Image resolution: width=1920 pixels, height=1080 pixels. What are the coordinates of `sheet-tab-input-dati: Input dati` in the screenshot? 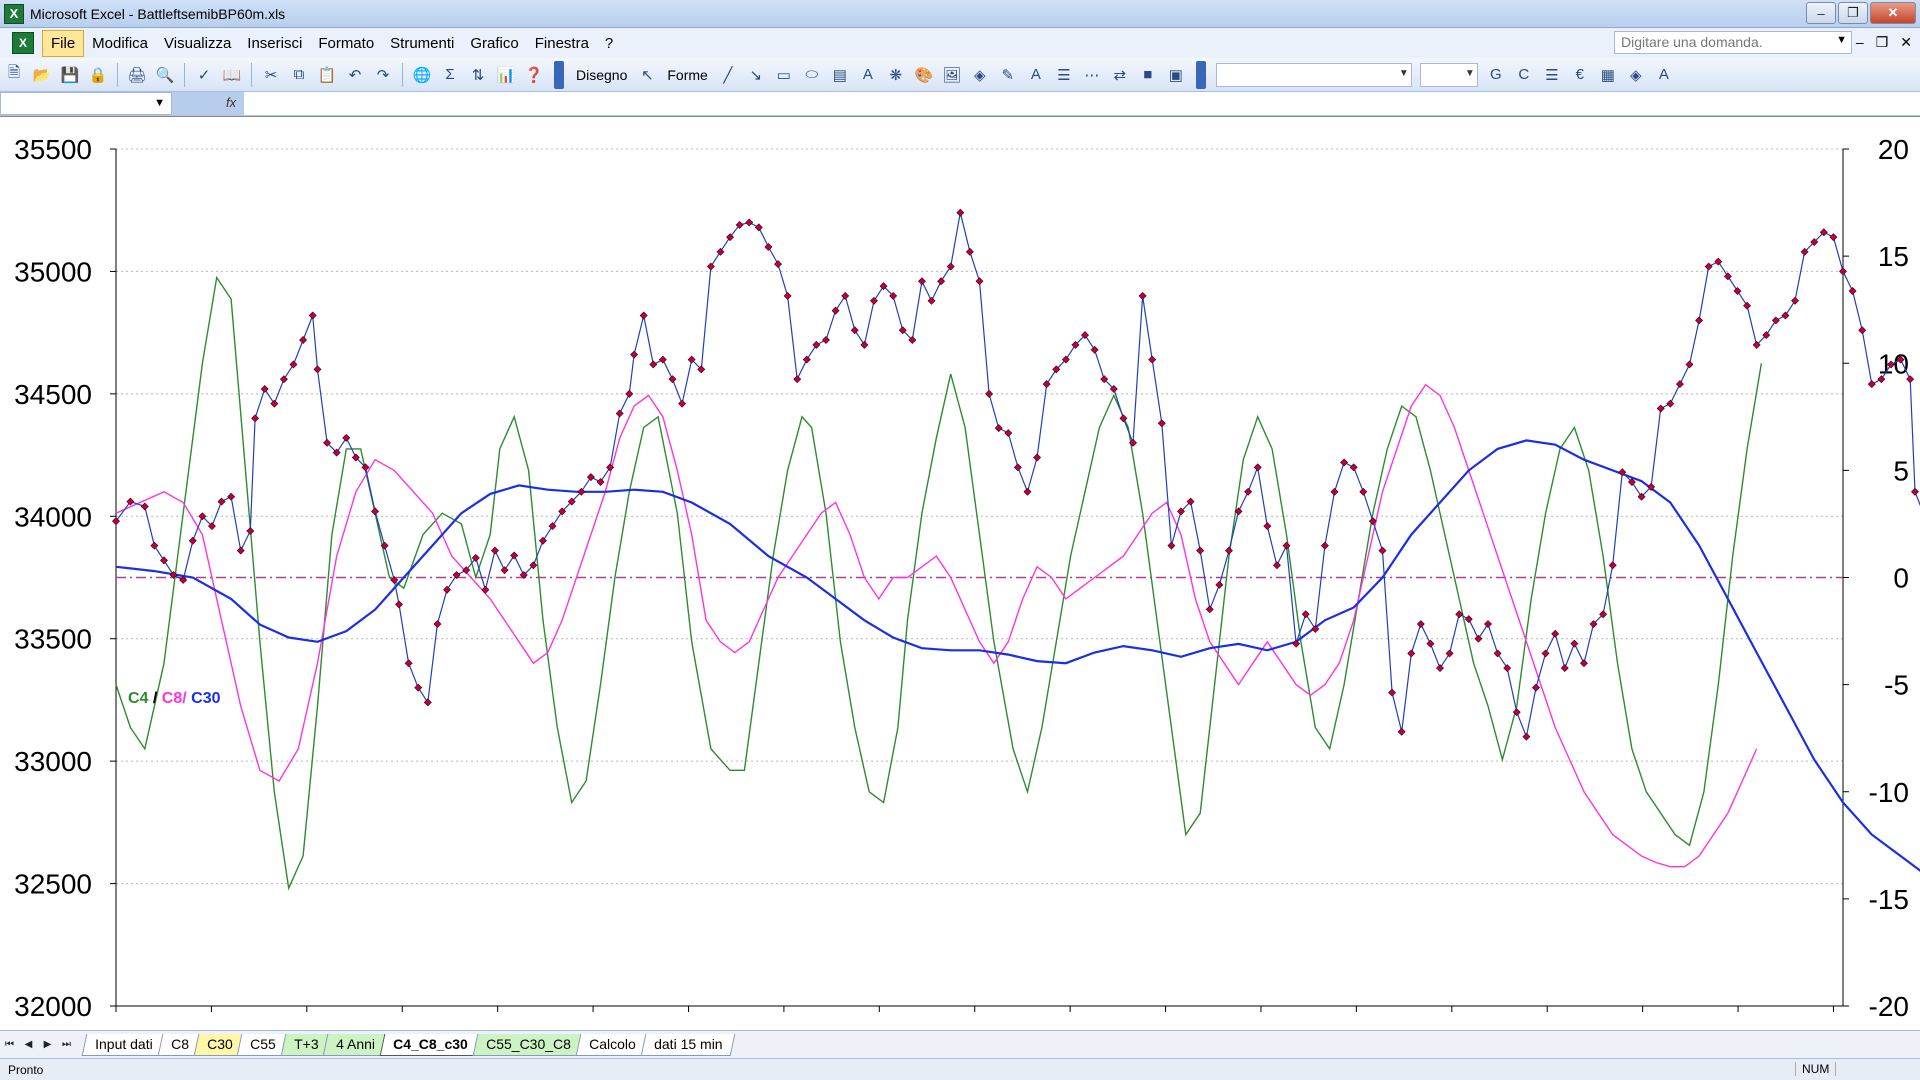 It's located at (123, 1044).